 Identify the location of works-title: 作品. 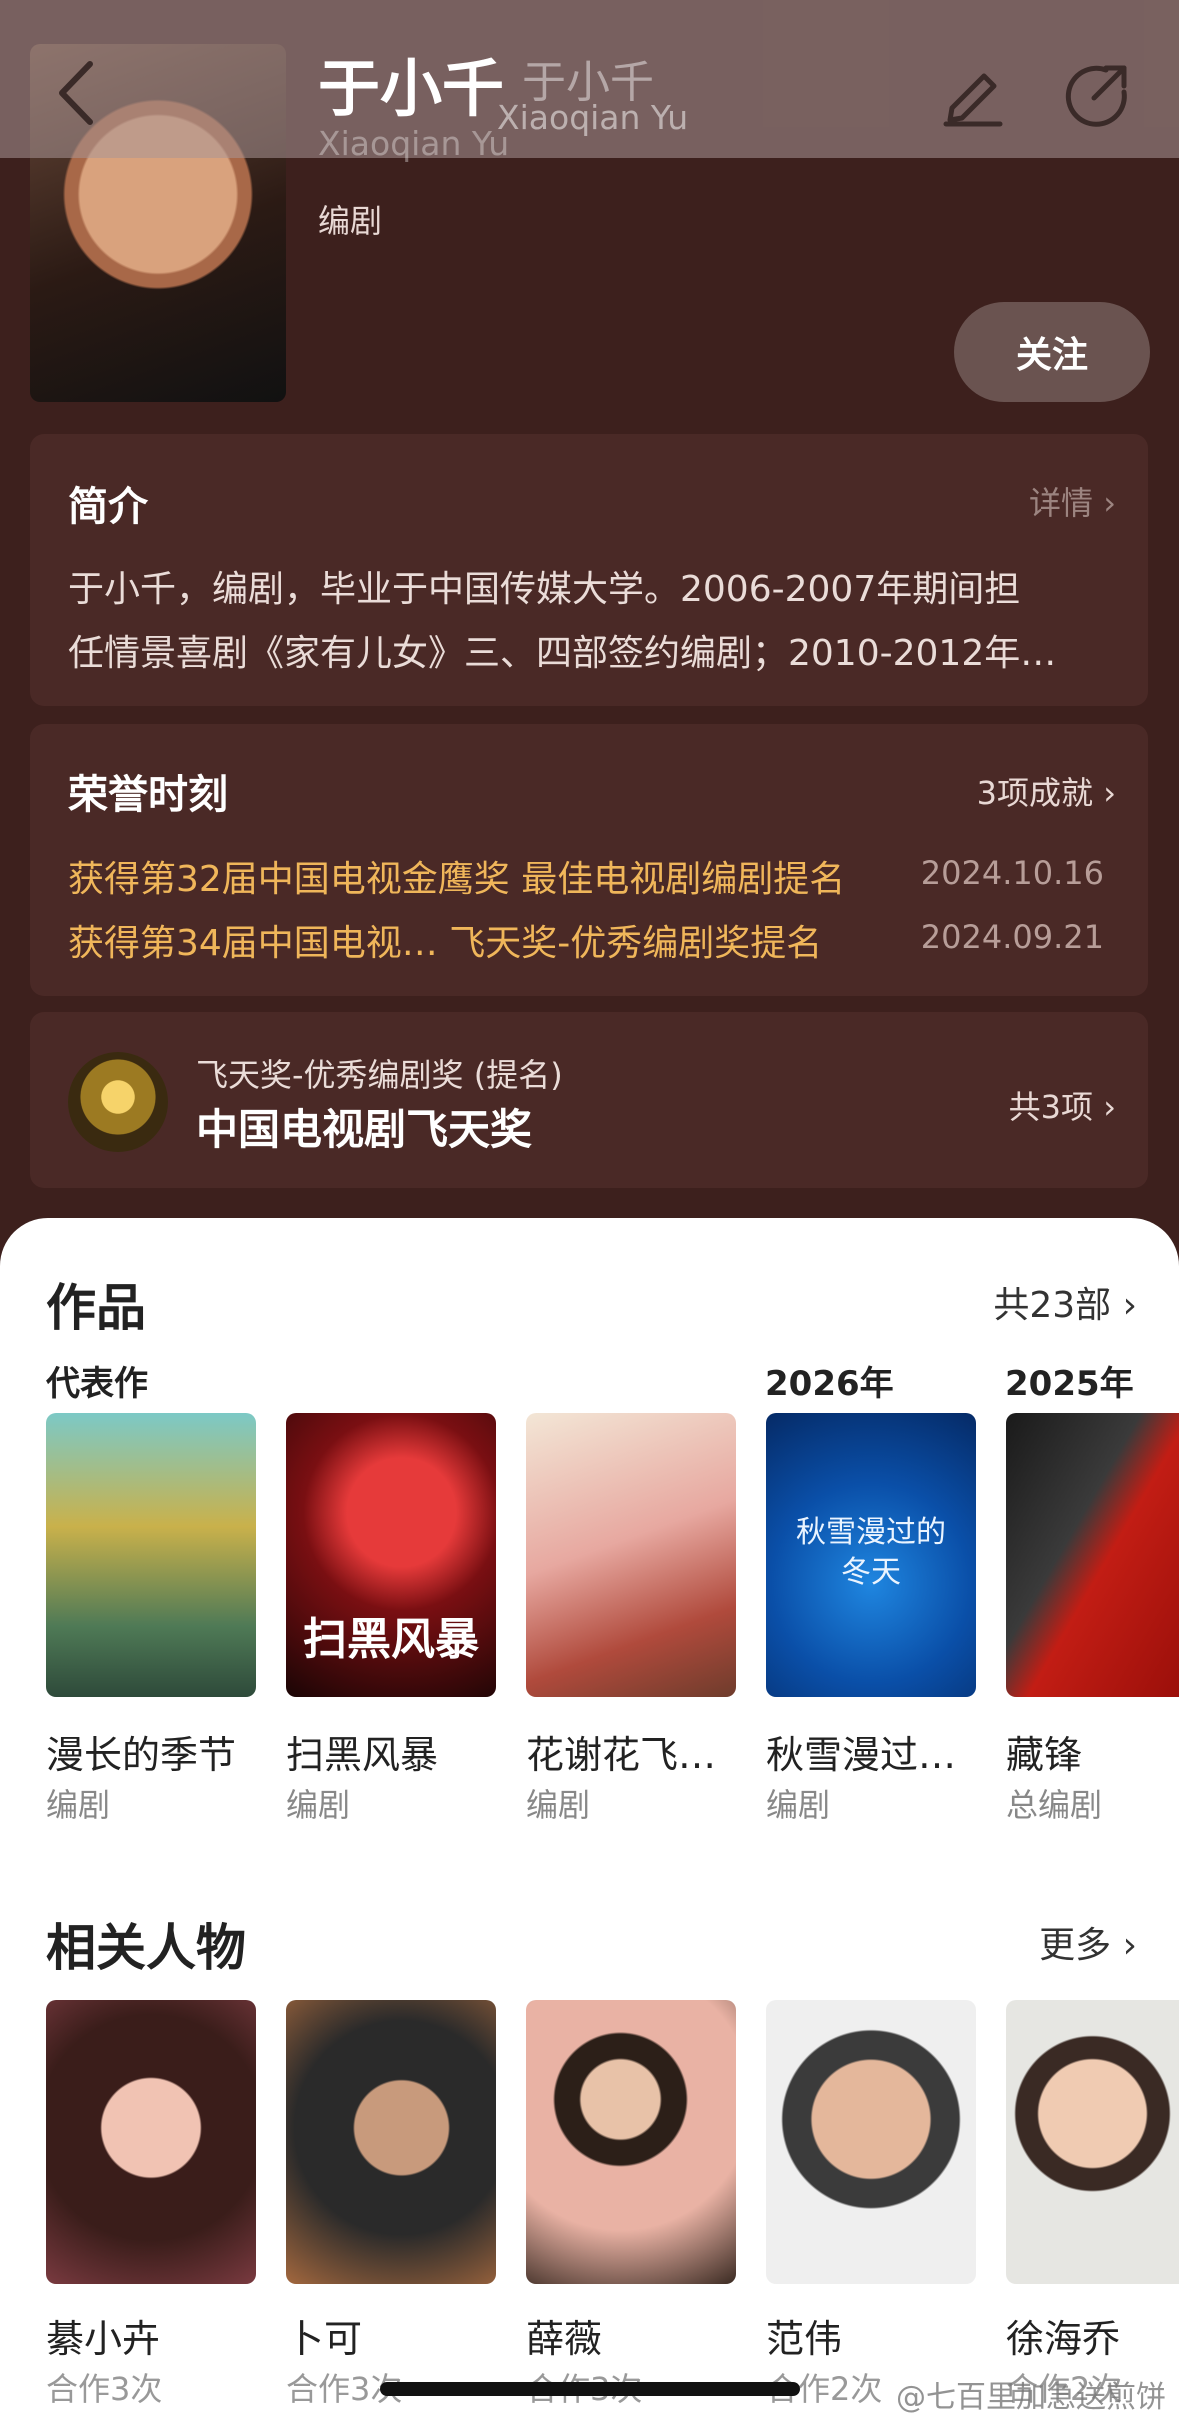
(96, 1308).